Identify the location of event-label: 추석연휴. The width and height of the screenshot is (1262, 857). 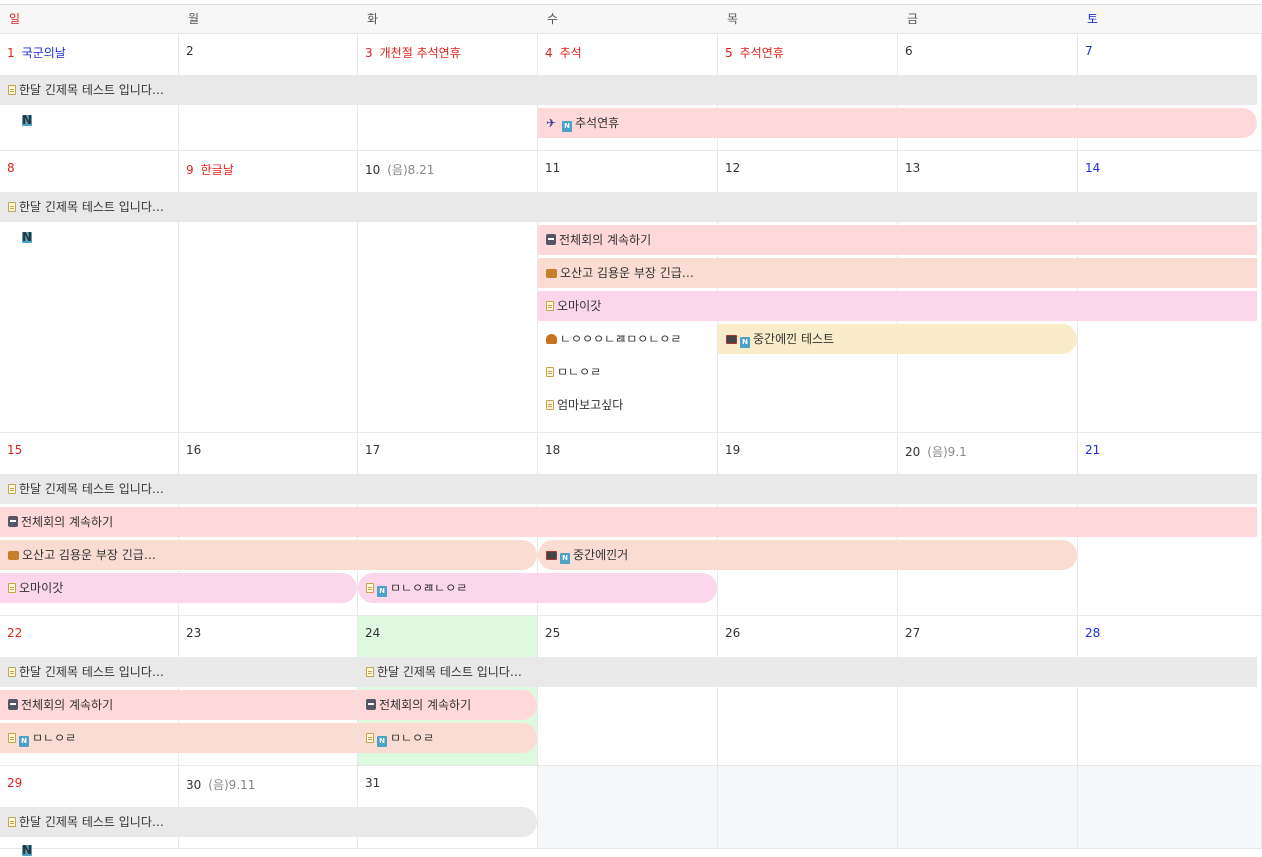
(597, 123).